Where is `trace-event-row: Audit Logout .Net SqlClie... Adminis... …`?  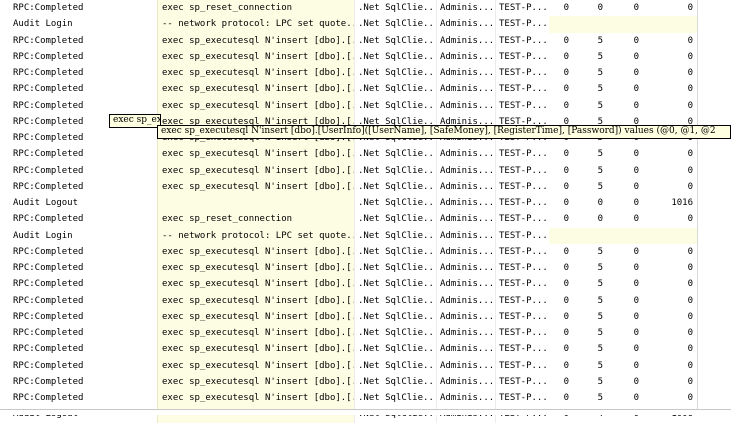 trace-event-row: Audit Logout .Net SqlClie... Adminis... … is located at coordinates (365, 203).